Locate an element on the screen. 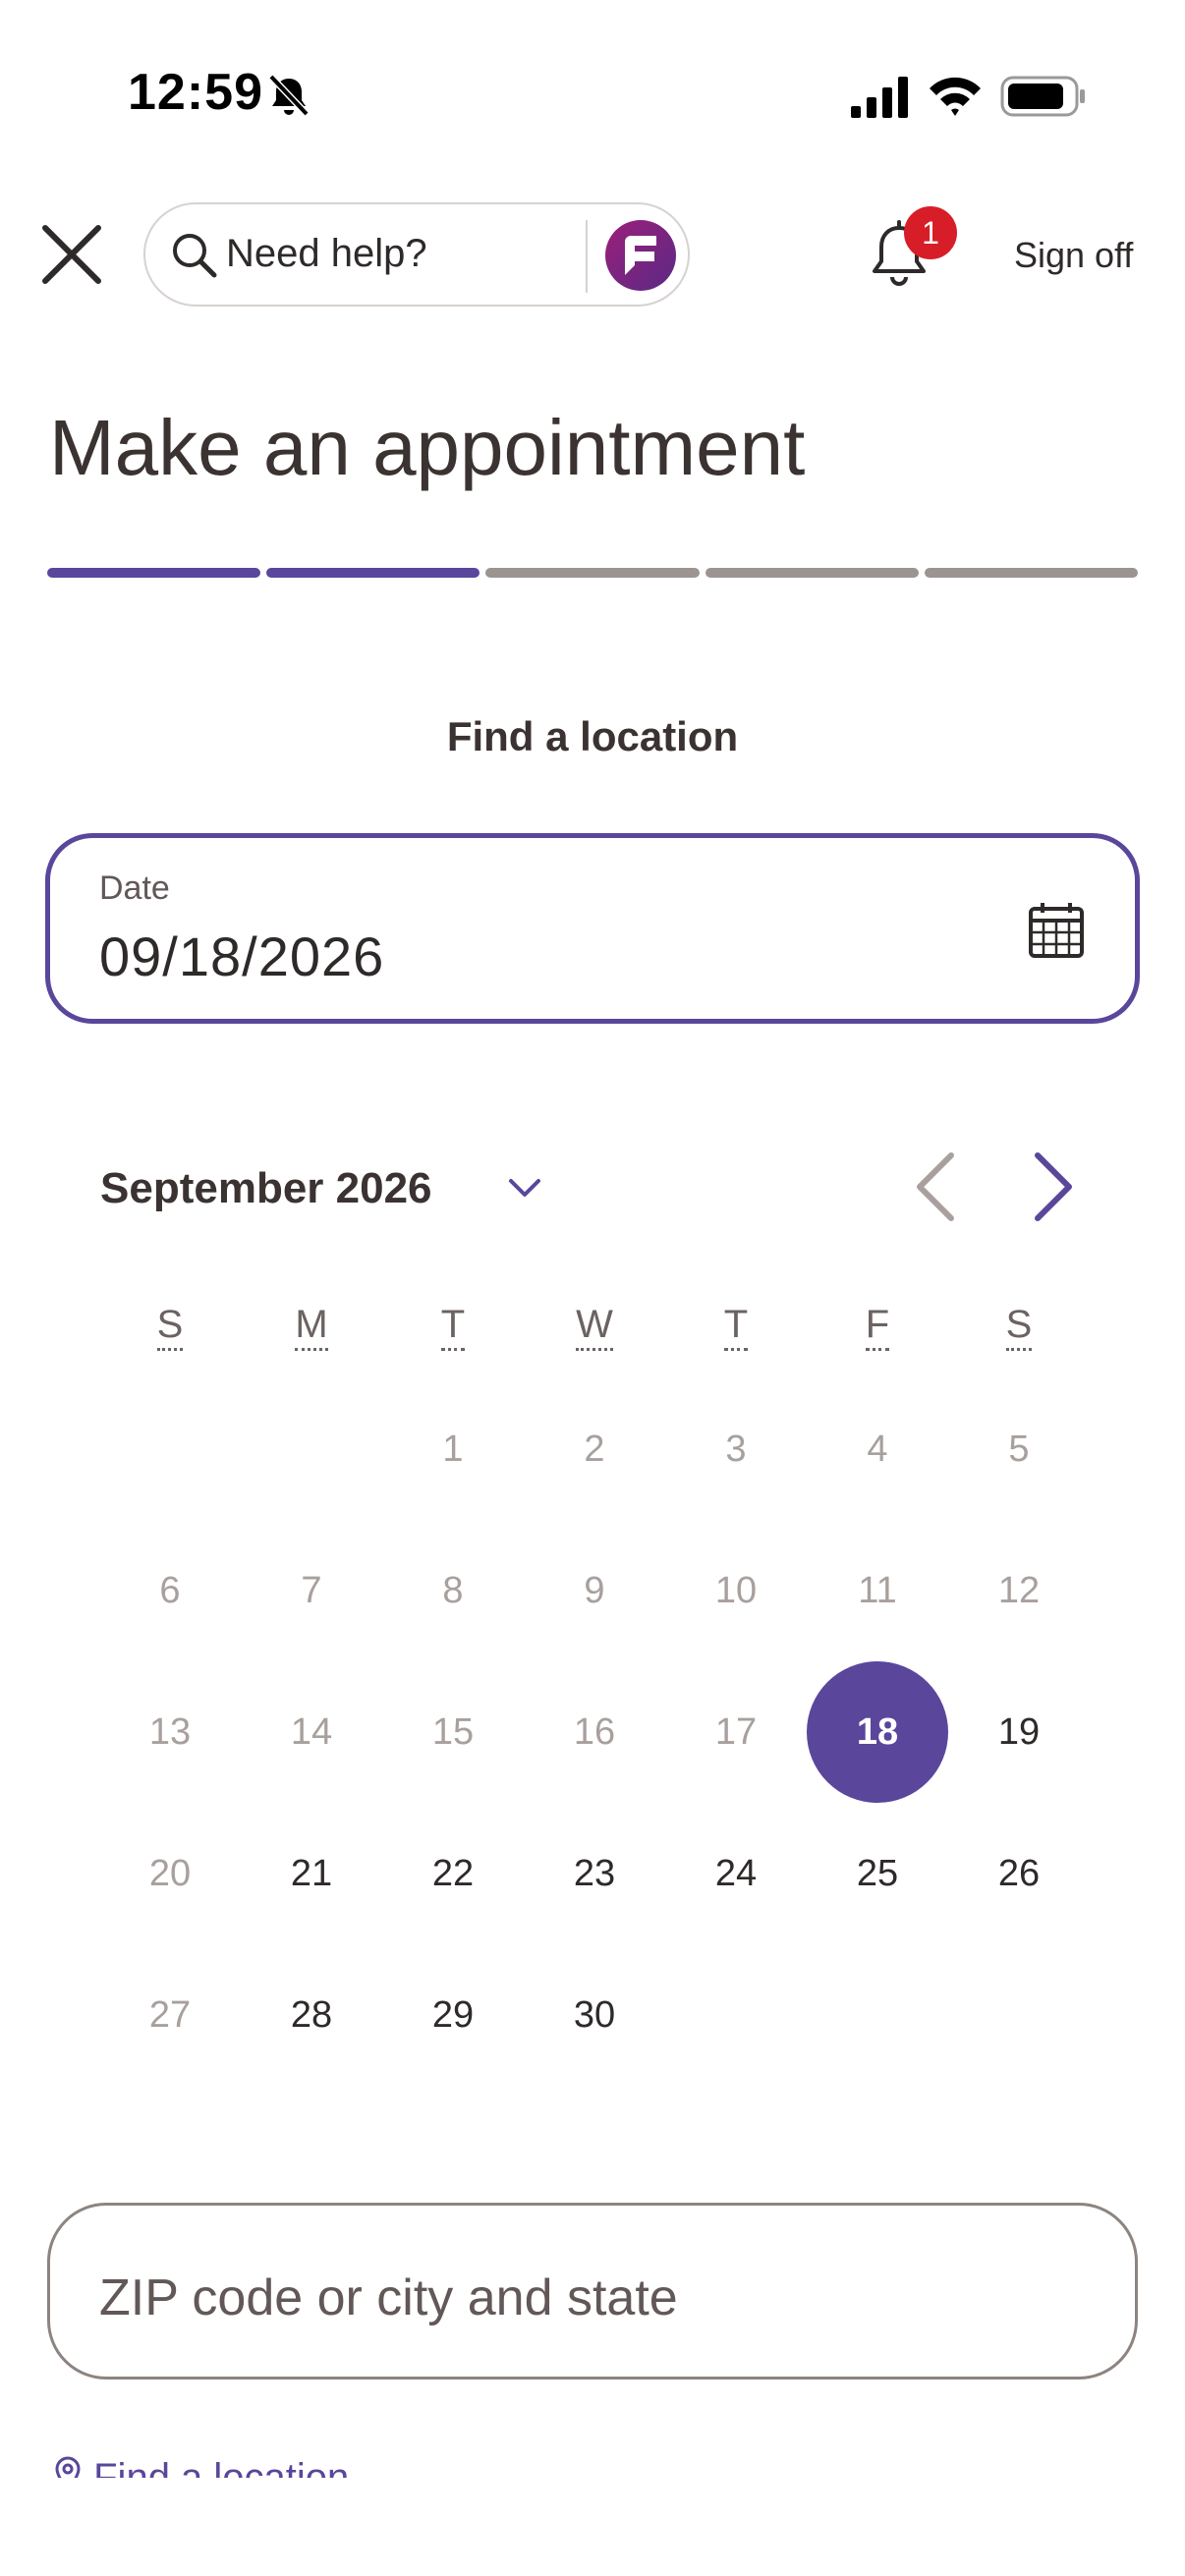  calendar-day: 24 is located at coordinates (736, 1873).